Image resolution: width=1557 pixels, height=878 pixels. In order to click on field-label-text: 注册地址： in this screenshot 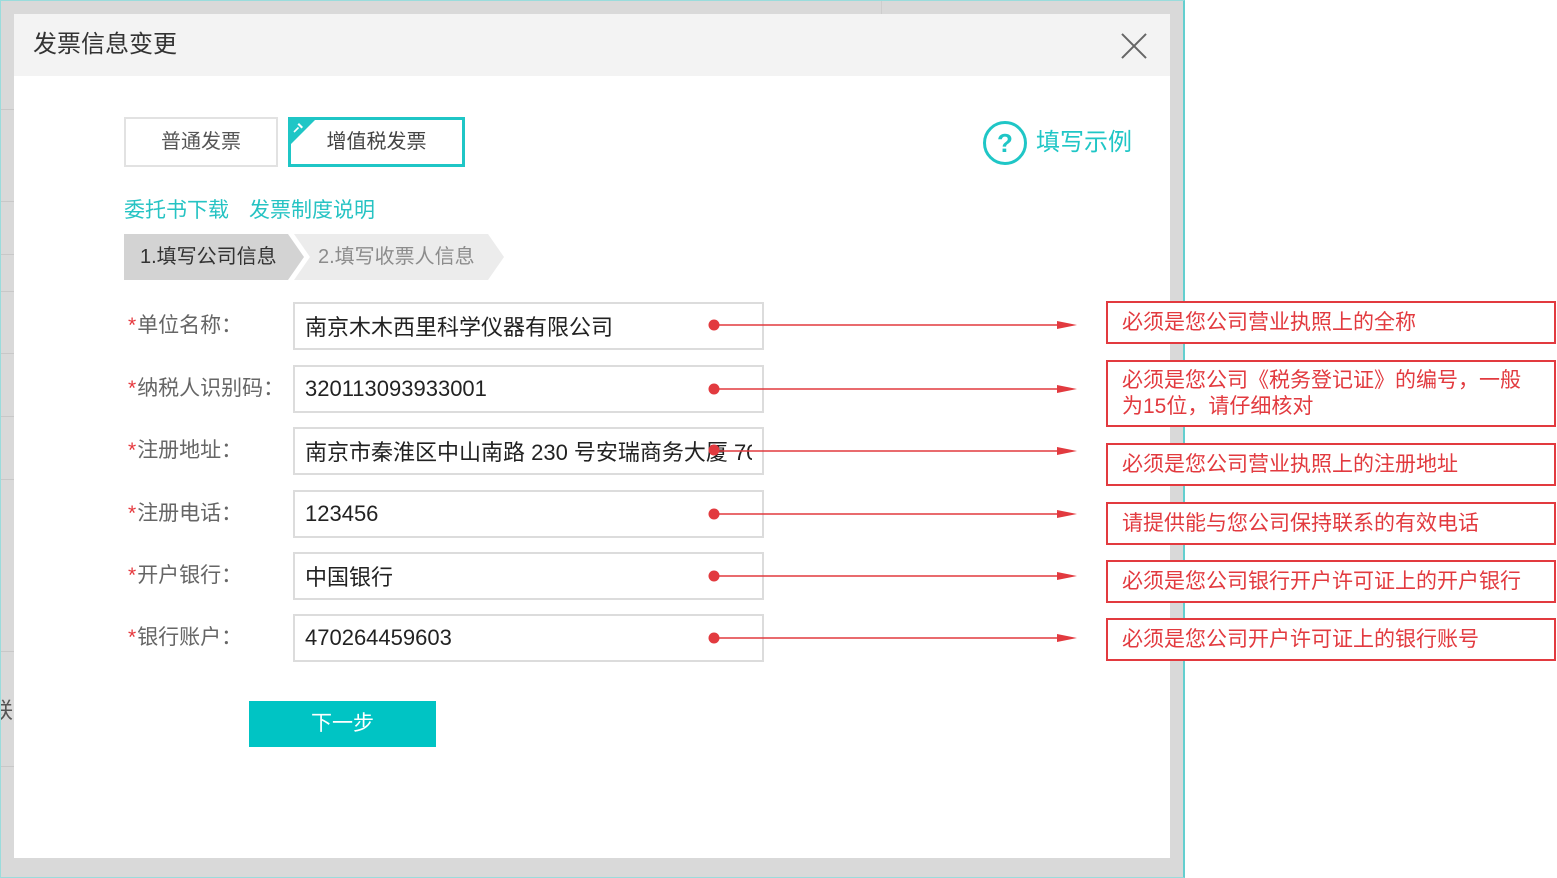, I will do `click(190, 450)`.